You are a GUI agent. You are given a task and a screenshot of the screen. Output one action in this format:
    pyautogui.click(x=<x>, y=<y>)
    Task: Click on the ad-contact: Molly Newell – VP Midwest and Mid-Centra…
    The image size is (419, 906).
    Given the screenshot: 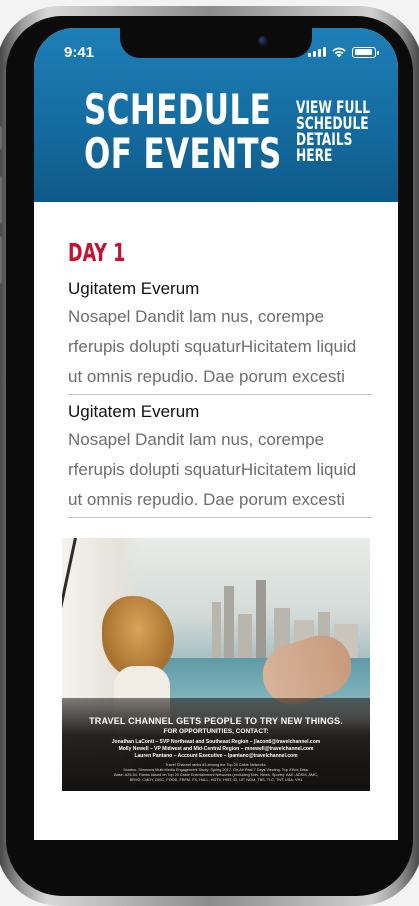 What is the action you would take?
    pyautogui.click(x=216, y=749)
    